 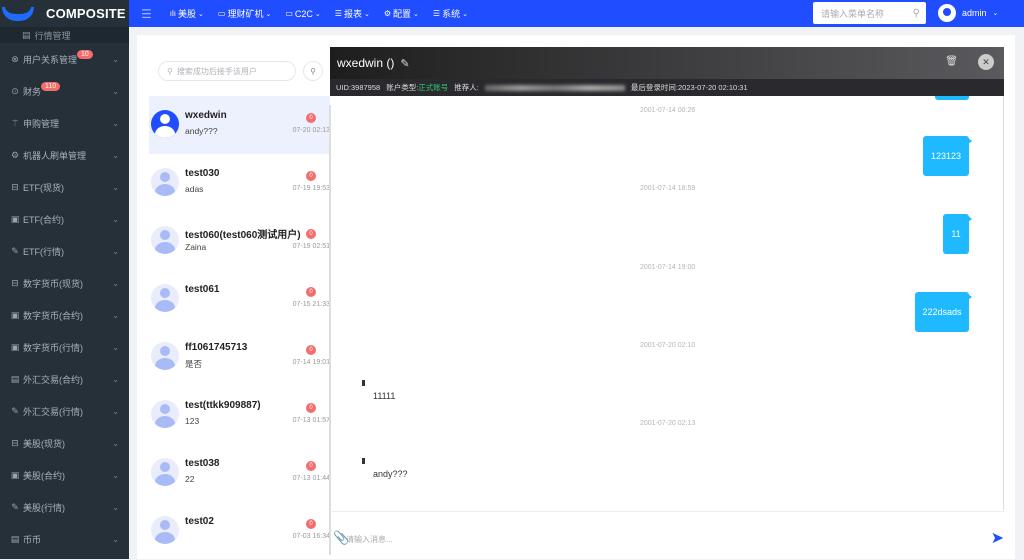 What do you see at coordinates (352, 13) in the screenshot?
I see `top-nav-item: ☰ 报表 ⌄` at bounding box center [352, 13].